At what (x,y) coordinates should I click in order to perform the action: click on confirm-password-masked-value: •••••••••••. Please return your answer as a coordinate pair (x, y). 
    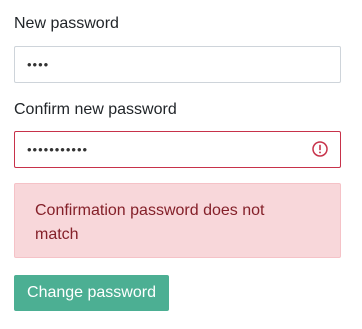
    Looking at the image, I should click on (58, 149).